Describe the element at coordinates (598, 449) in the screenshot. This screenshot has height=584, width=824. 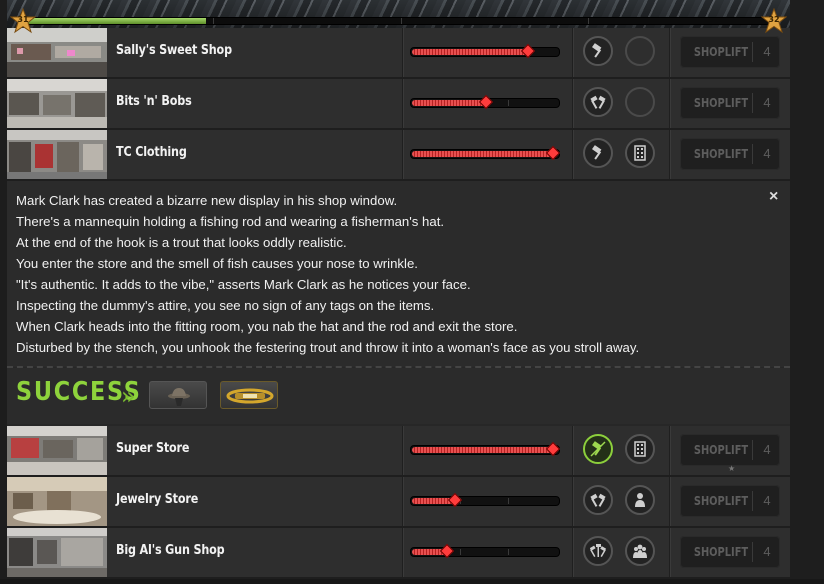
I see `hammer-crossed-icon` at that location.